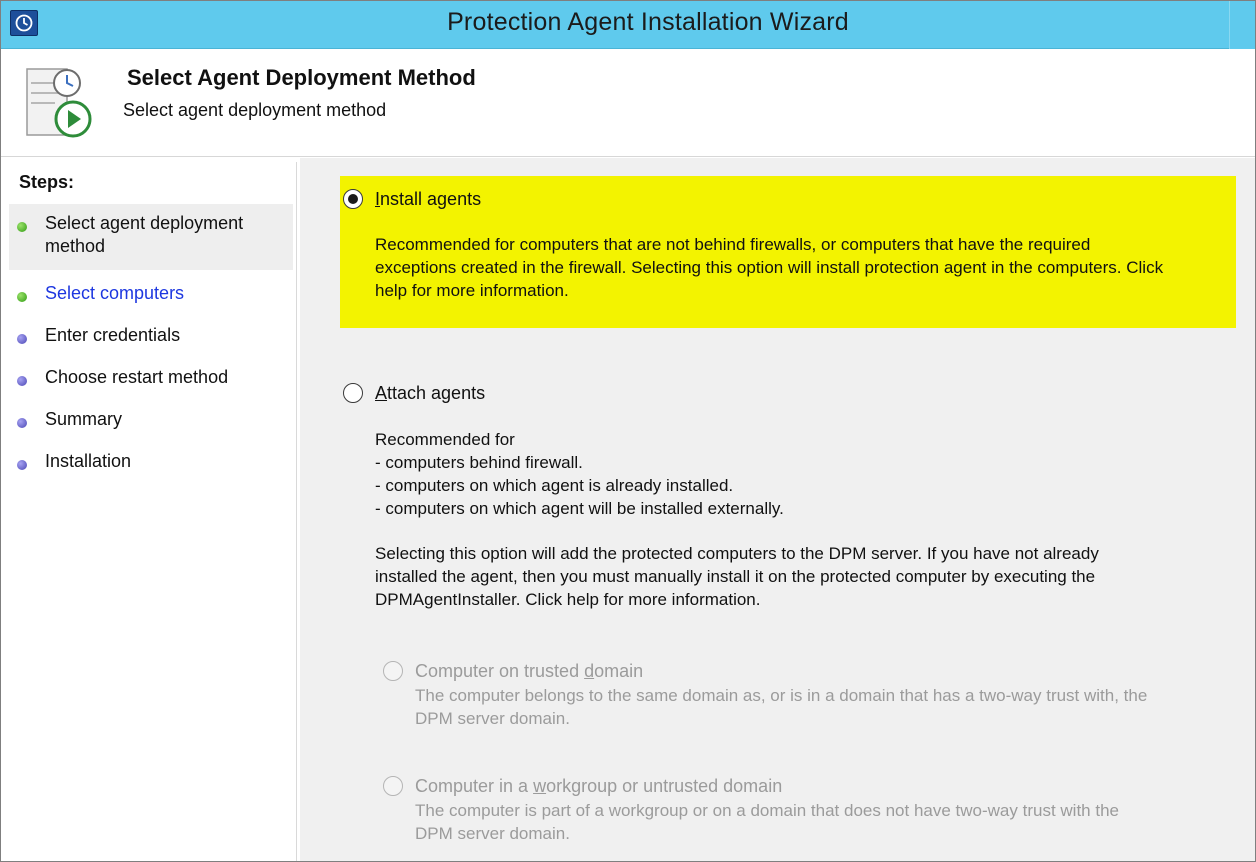  Describe the element at coordinates (393, 786) in the screenshot. I see `workgroup-radio` at that location.